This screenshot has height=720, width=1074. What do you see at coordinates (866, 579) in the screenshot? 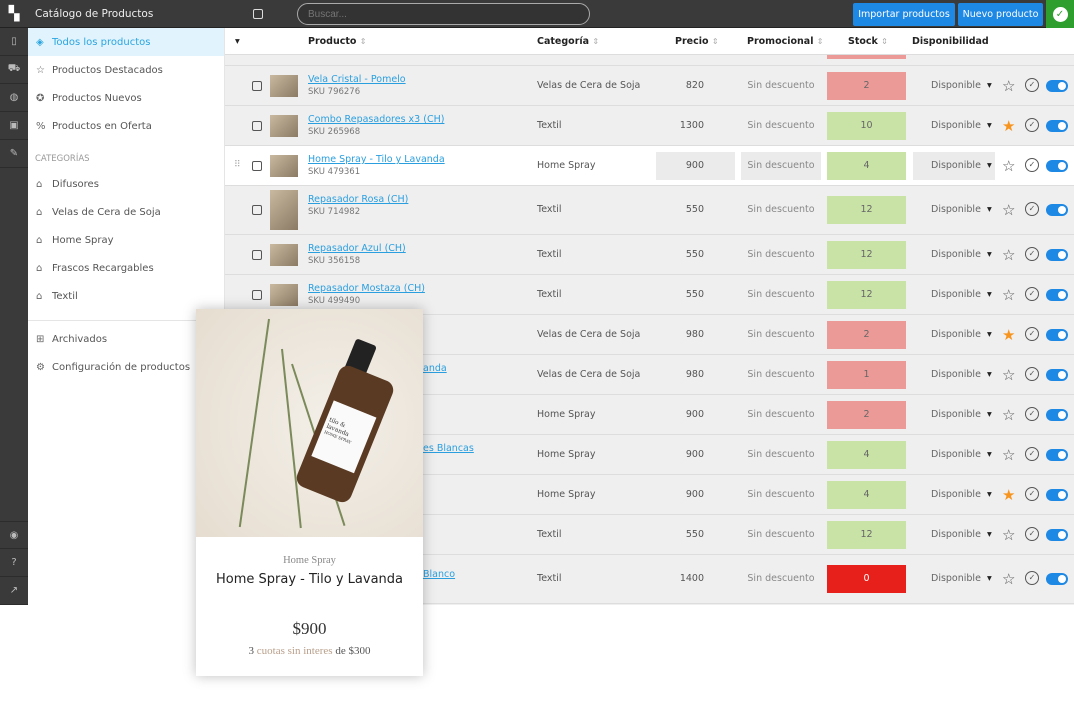
I see `stock-field: 0` at bounding box center [866, 579].